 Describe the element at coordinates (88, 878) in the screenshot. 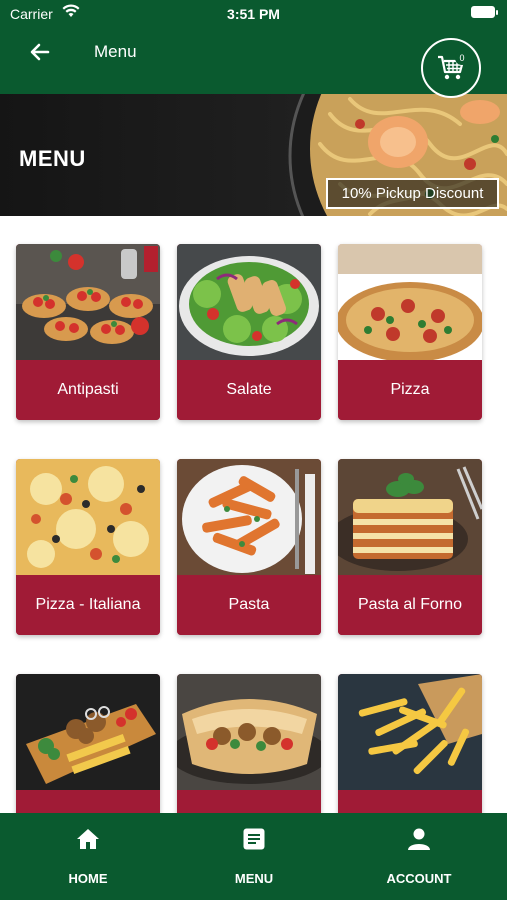

I see `nav-home-label: HOME` at that location.